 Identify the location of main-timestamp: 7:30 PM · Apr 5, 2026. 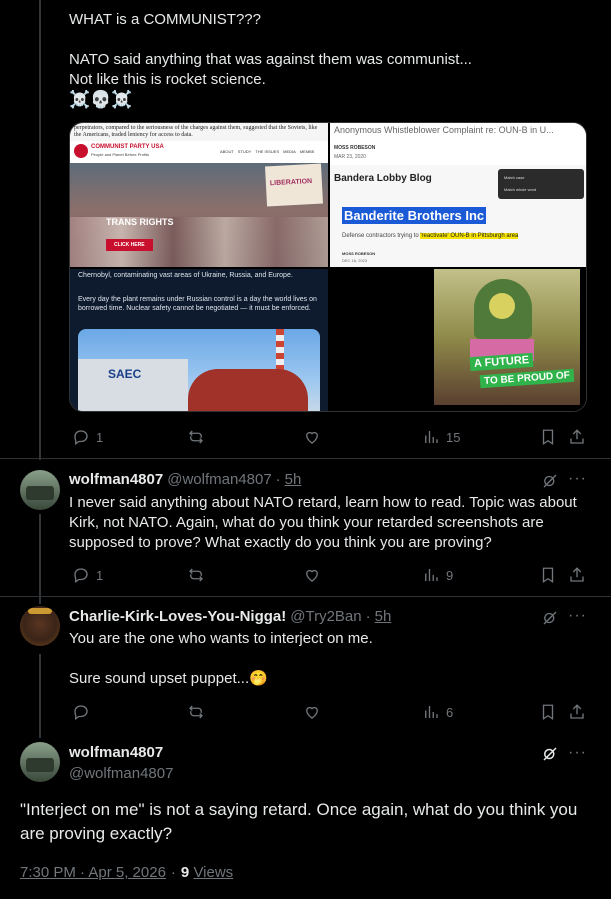
(93, 872).